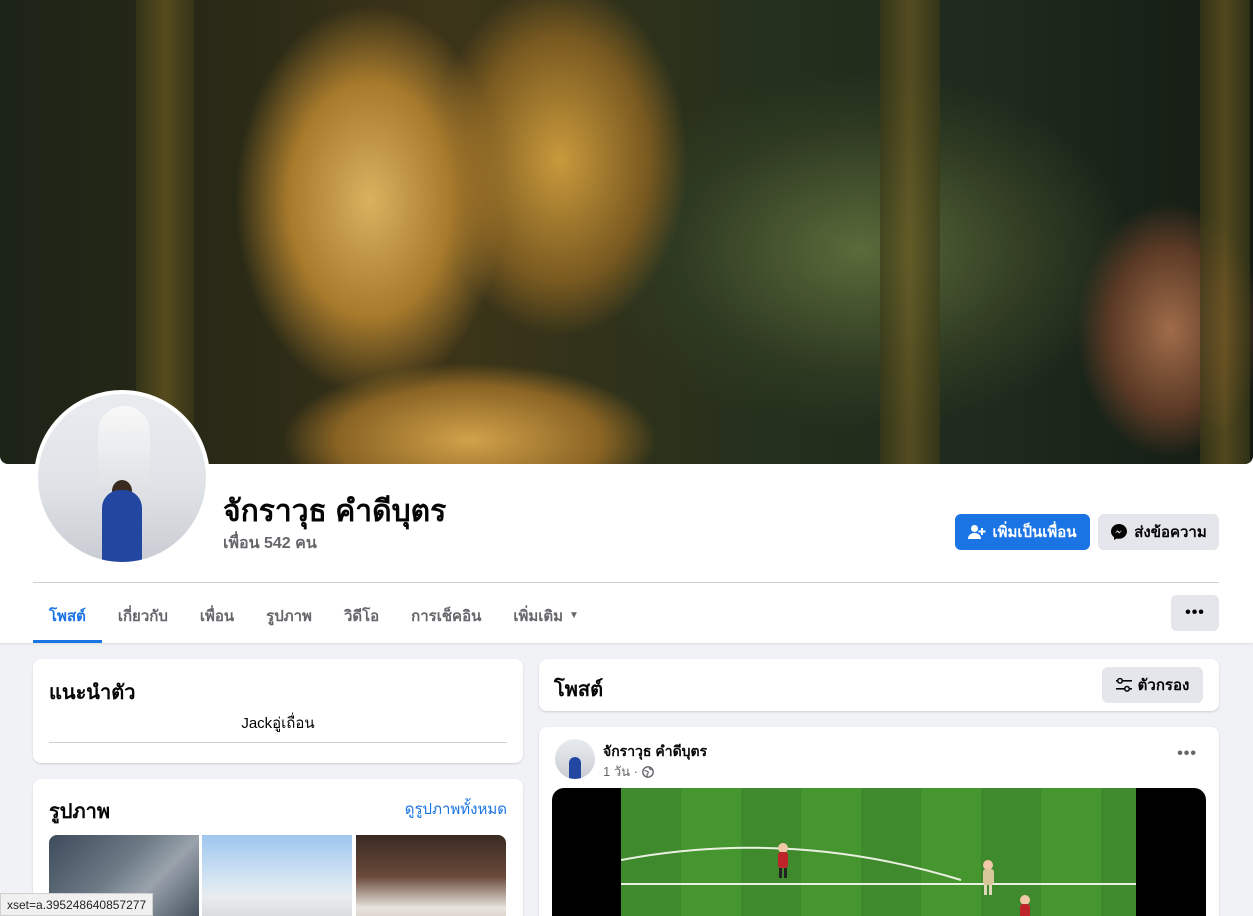 This screenshot has width=1253, height=916. What do you see at coordinates (1195, 613) in the screenshot?
I see `profile-more-button: •••` at bounding box center [1195, 613].